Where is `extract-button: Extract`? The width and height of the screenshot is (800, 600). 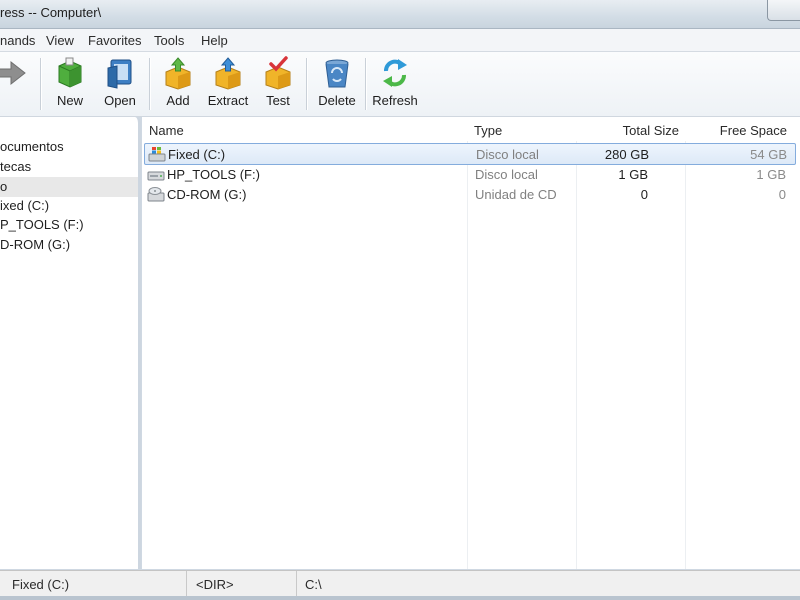 extract-button: Extract is located at coordinates (228, 84).